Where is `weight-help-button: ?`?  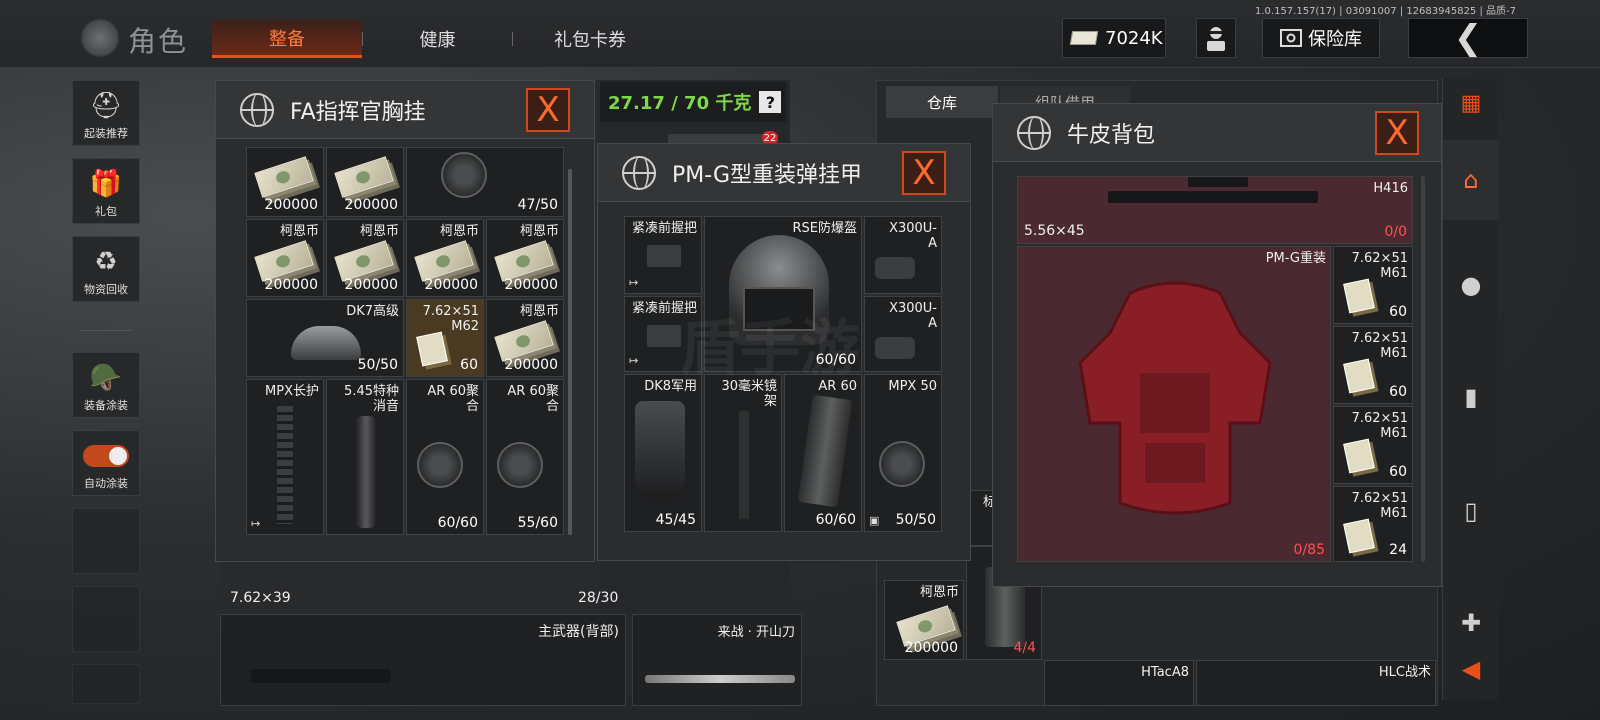
weight-help-button: ? is located at coordinates (770, 102).